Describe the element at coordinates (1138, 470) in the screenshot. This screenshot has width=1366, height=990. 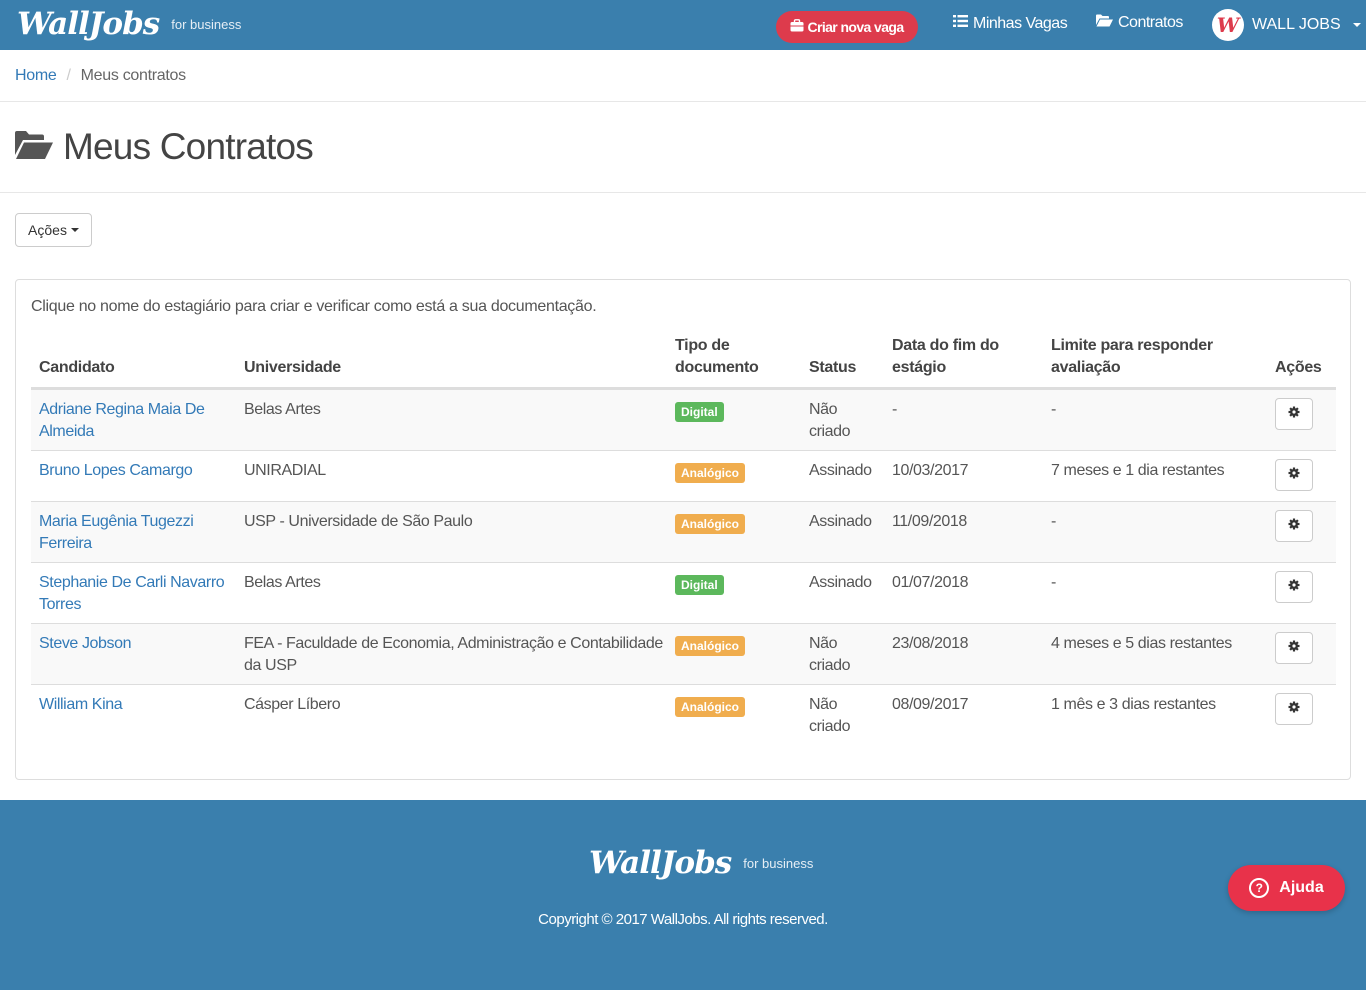
I see `deadline-cell: 7 meses e 1 dia restantes` at that location.